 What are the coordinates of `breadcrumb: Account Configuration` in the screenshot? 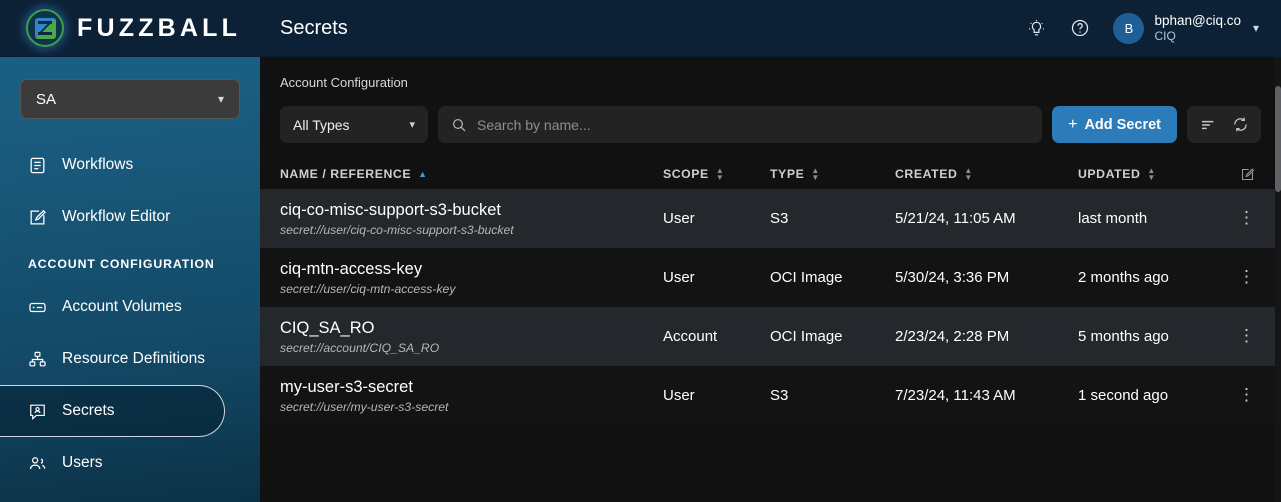 It's located at (344, 82).